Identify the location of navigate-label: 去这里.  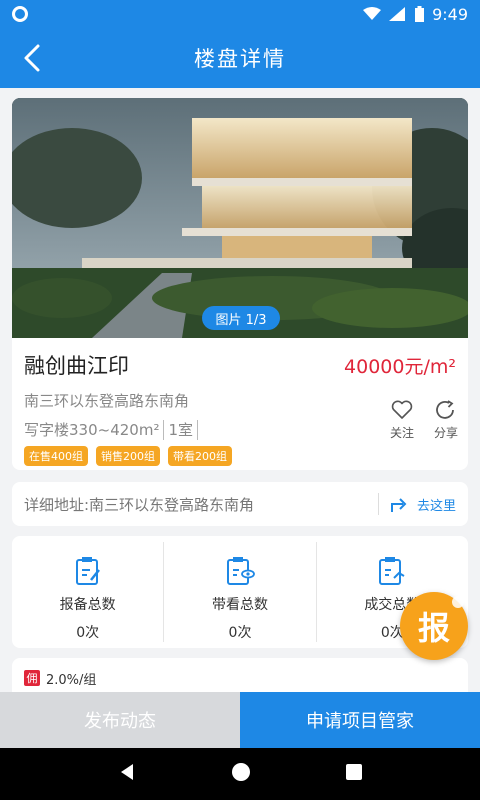
(436, 506).